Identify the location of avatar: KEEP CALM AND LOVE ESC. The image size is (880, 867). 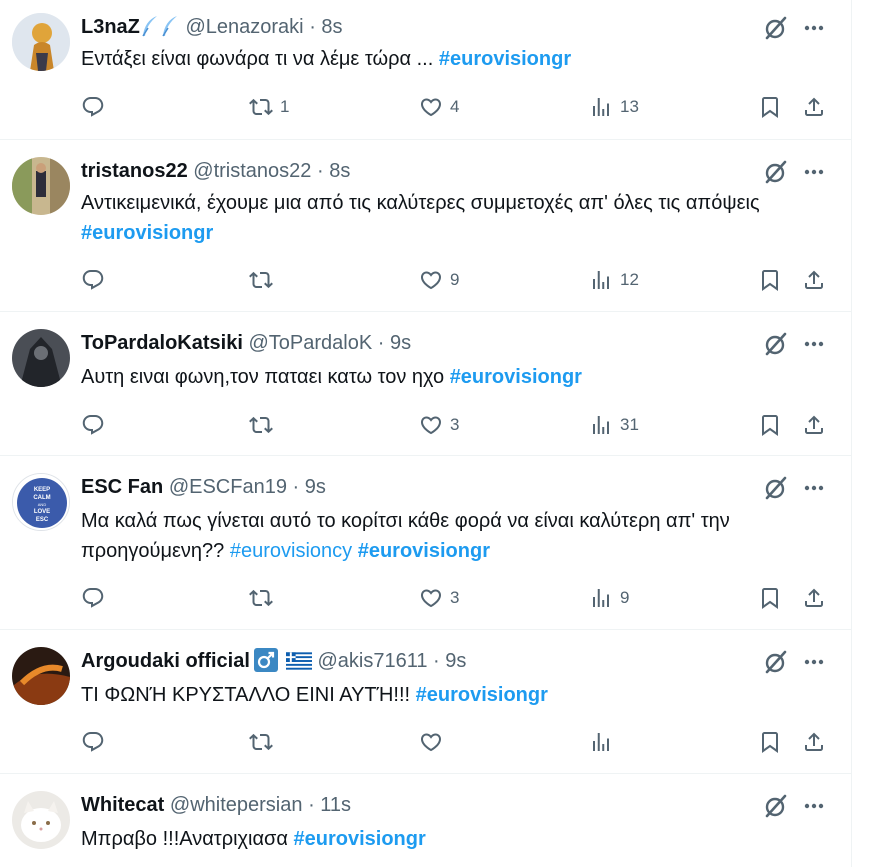
(41, 502).